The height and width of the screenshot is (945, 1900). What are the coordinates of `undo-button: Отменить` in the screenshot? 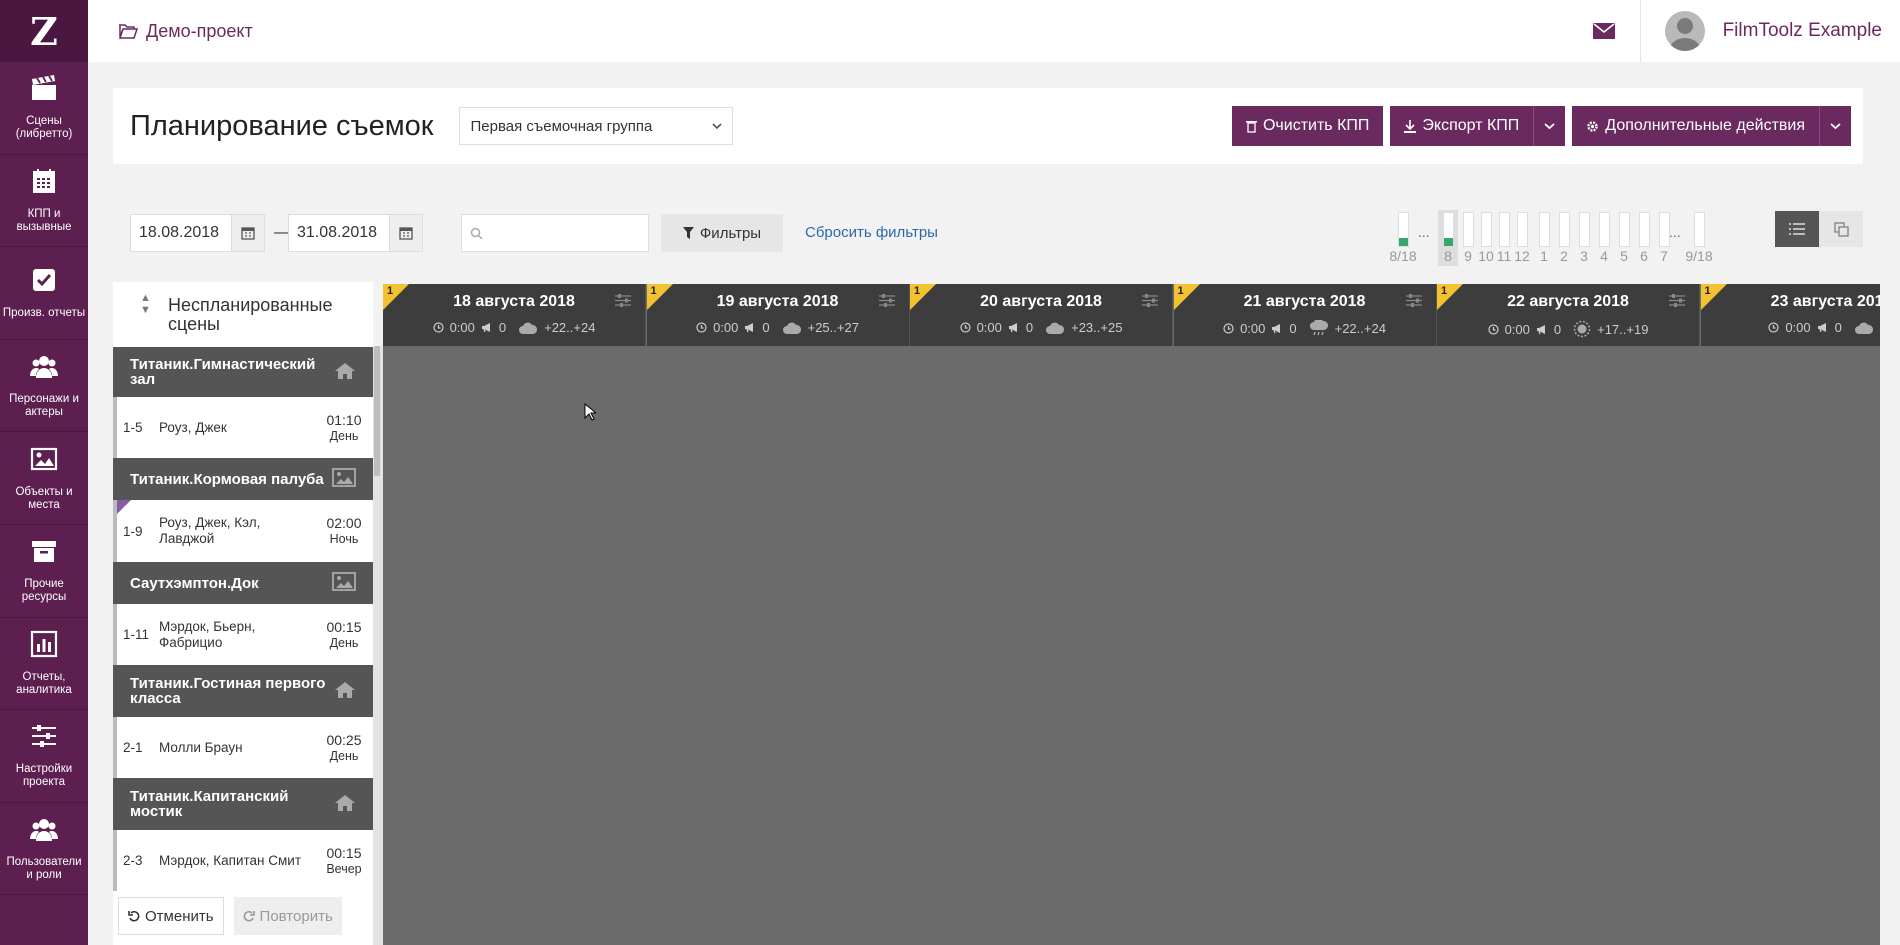 It's located at (171, 916).